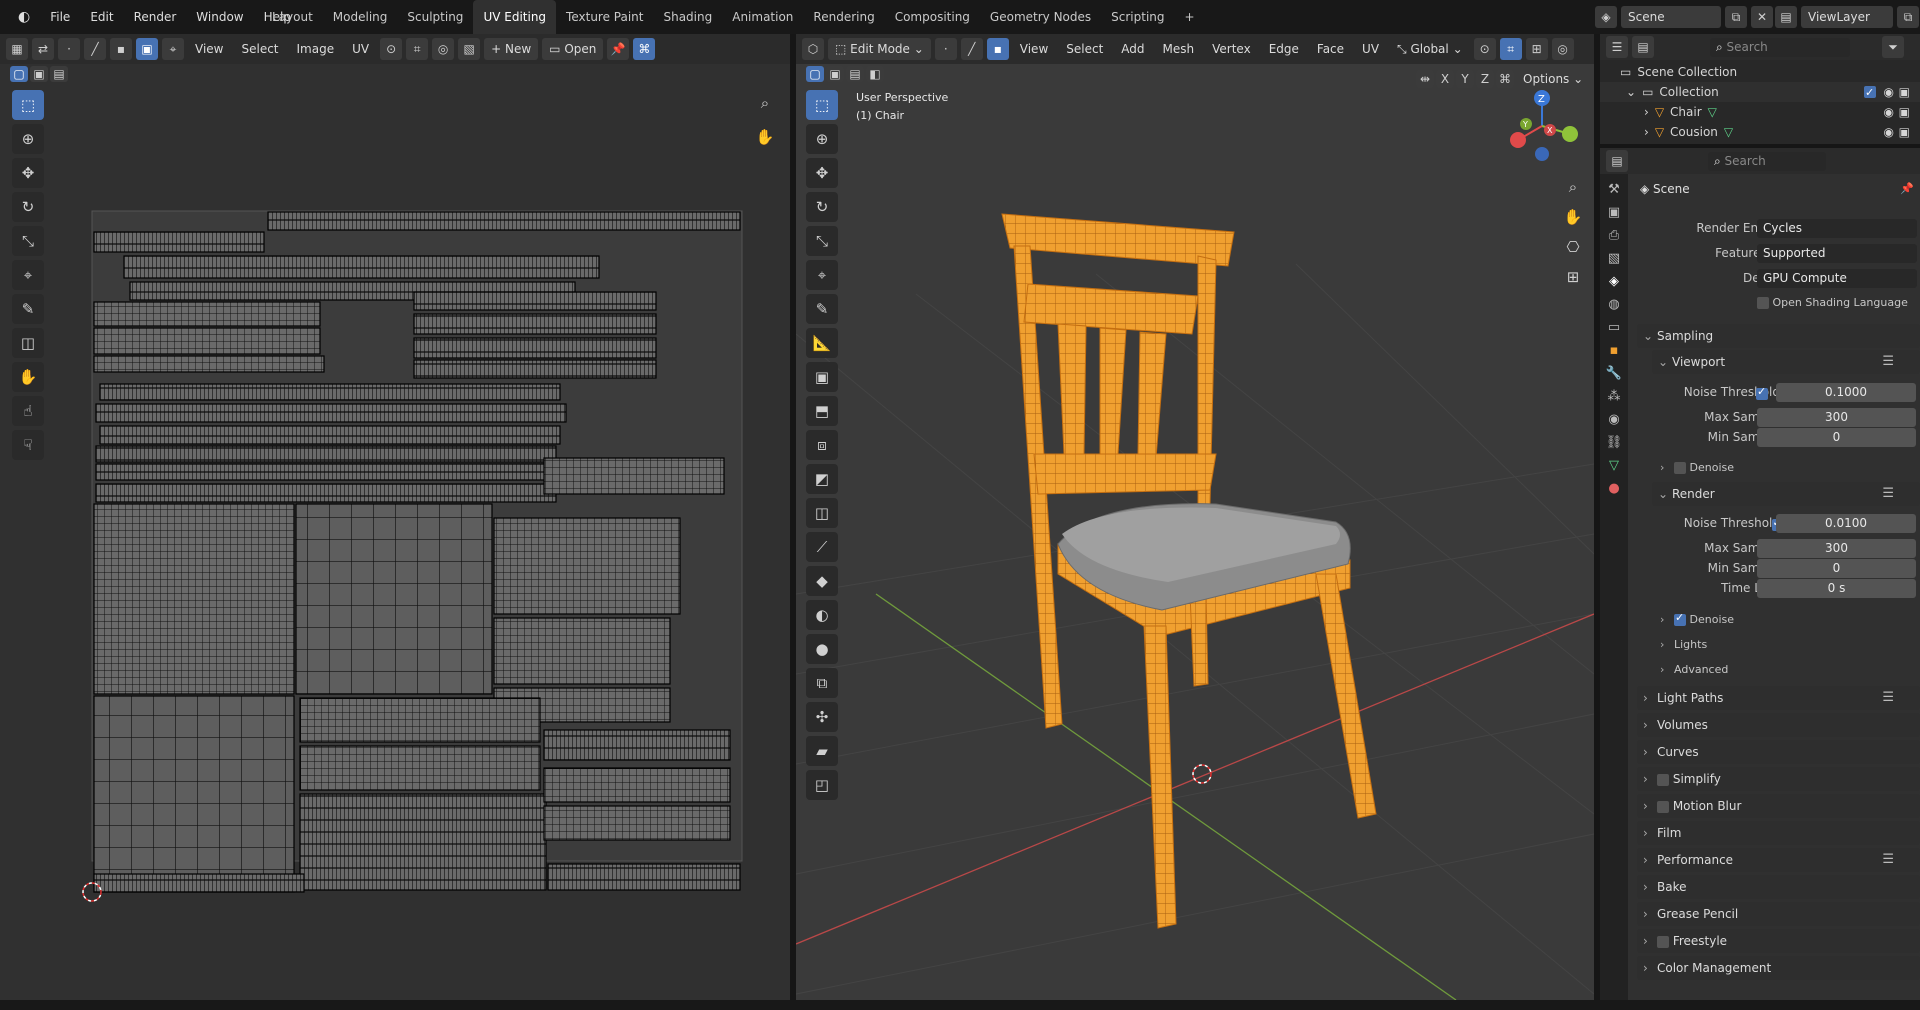  I want to click on section-render: ⌄ Render ☰, so click(1786, 494).